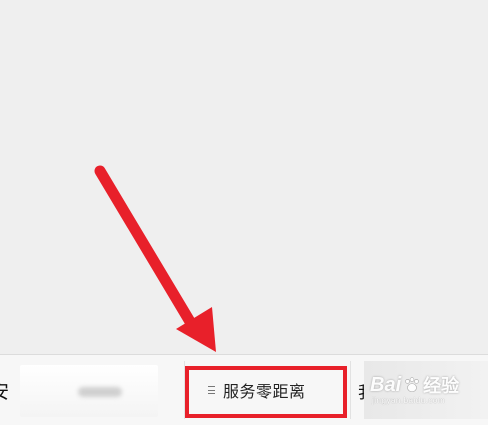 This screenshot has width=488, height=425. What do you see at coordinates (100, 392) in the screenshot?
I see `blurred-label` at bounding box center [100, 392].